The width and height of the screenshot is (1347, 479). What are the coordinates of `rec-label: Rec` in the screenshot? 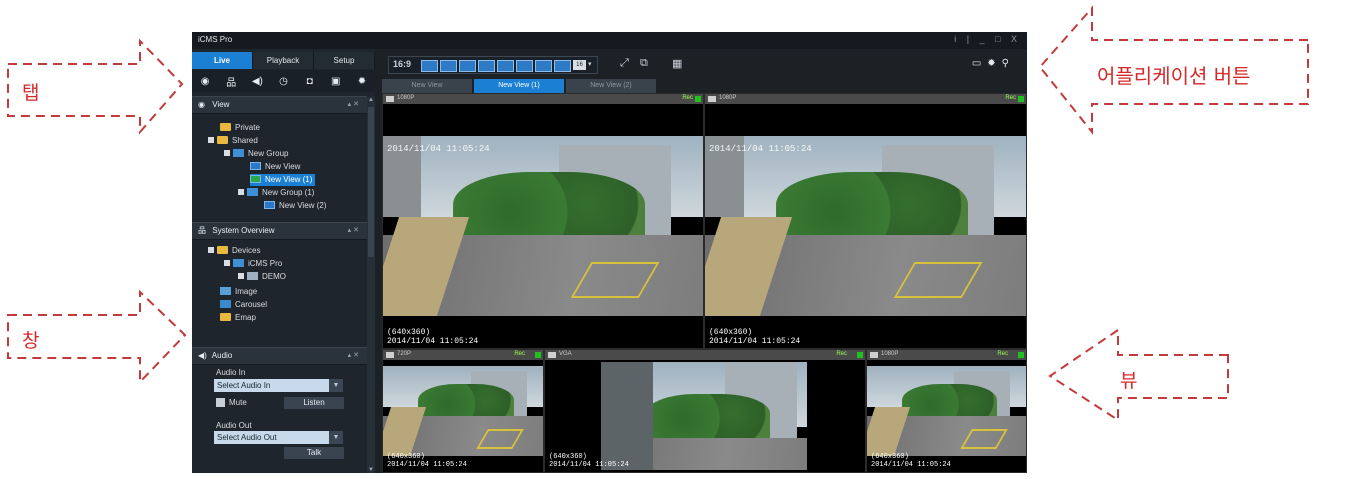 It's located at (1002, 354).